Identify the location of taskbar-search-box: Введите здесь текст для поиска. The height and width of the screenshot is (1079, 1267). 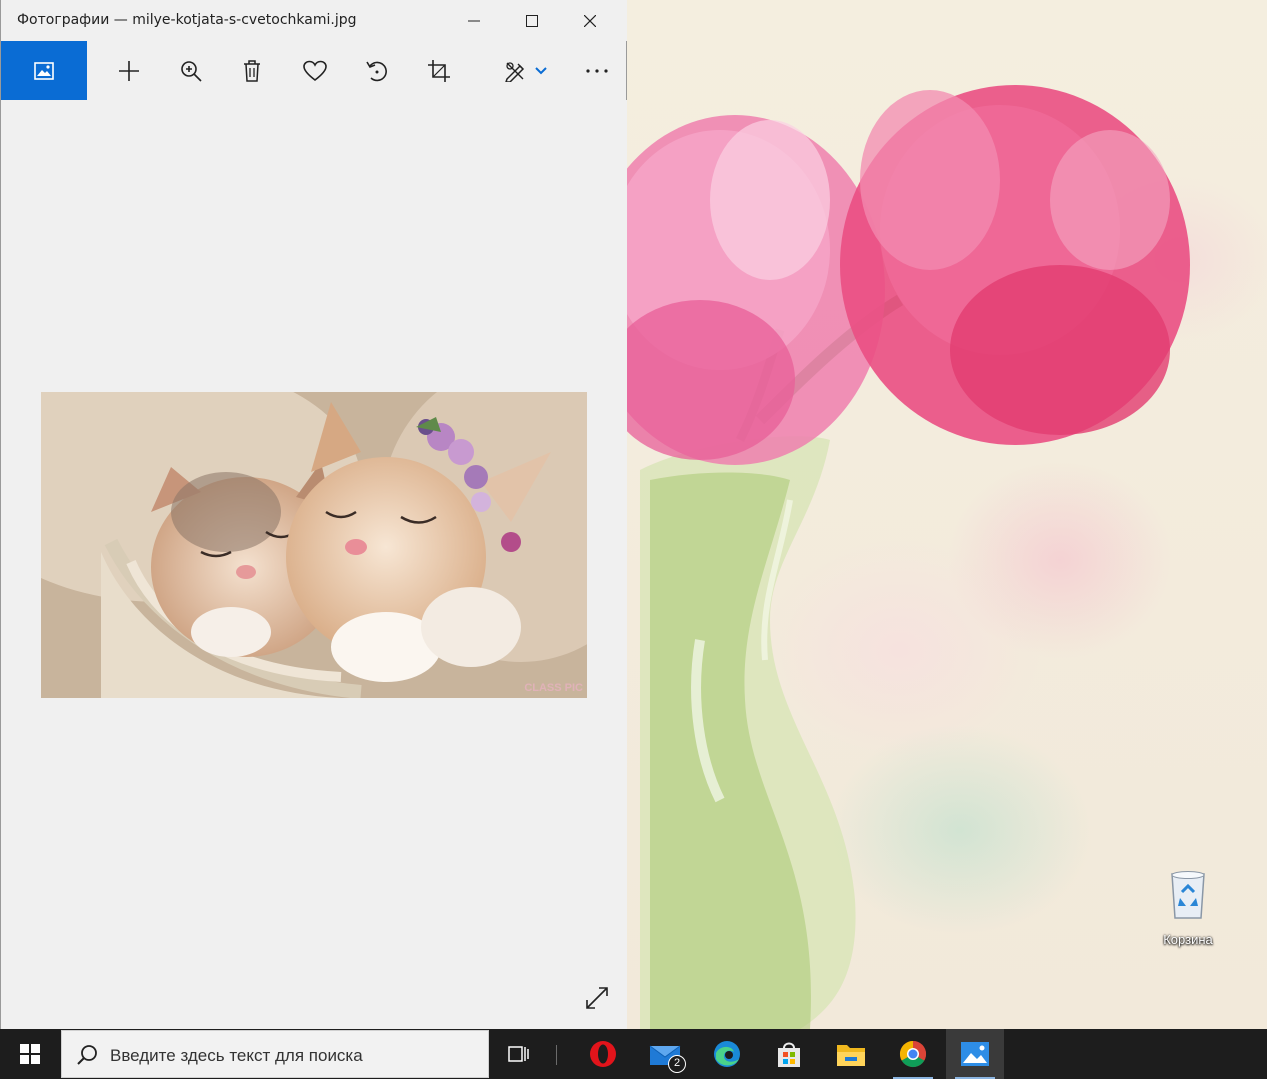
(275, 1054).